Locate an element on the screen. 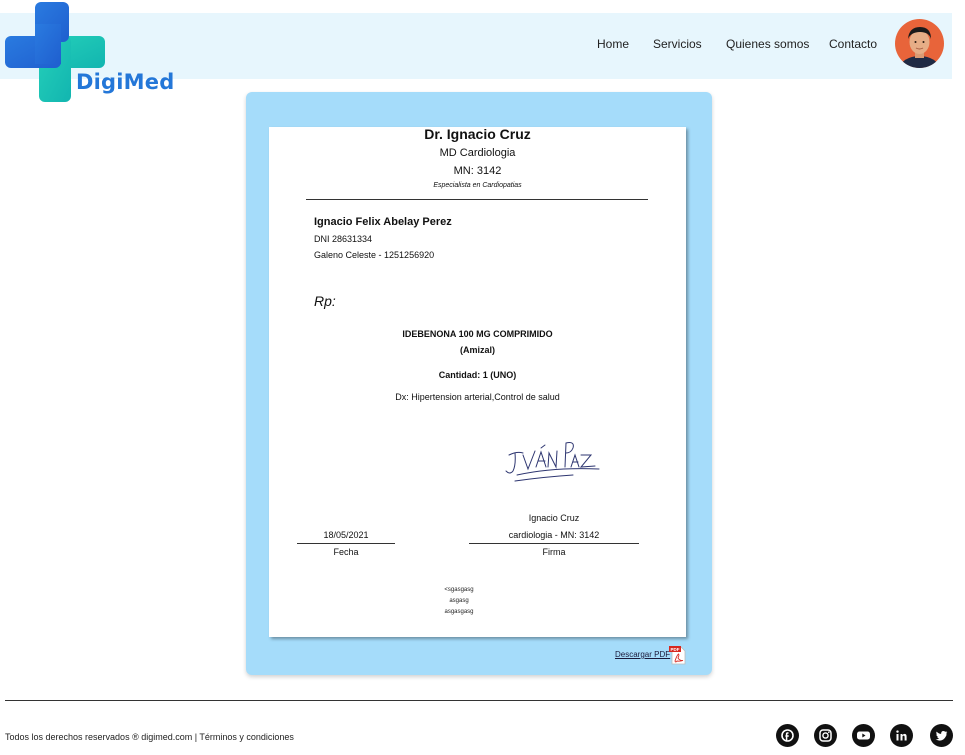 Image resolution: width=965 pixels, height=755 pixels. facebook-icon is located at coordinates (787, 735).